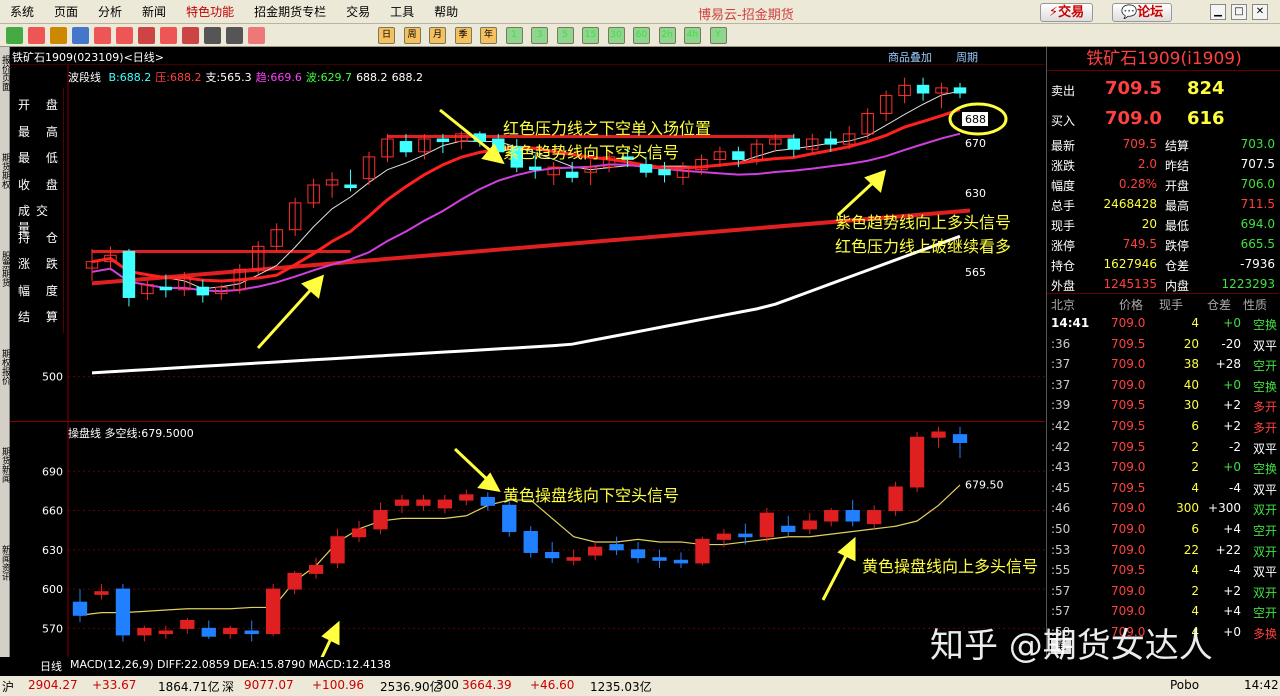 This screenshot has width=1280, height=696. Describe the element at coordinates (1063, 226) in the screenshot. I see `stat-cell-4-0: 现手` at that location.